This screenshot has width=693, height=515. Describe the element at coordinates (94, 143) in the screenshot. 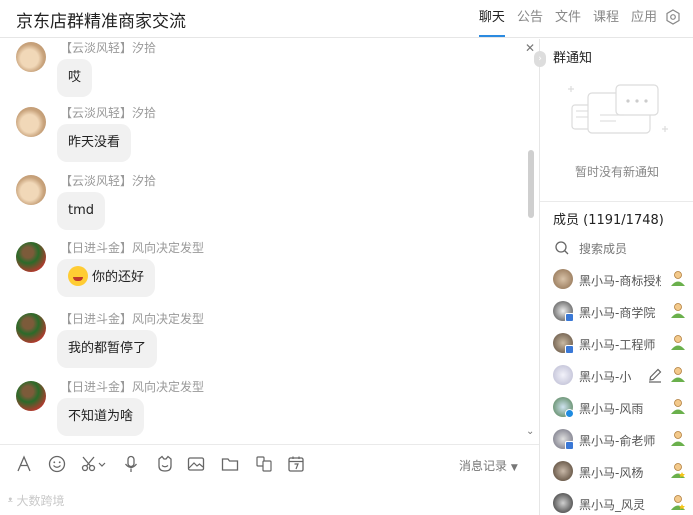

I see `message-bubble: 昨天没看` at that location.